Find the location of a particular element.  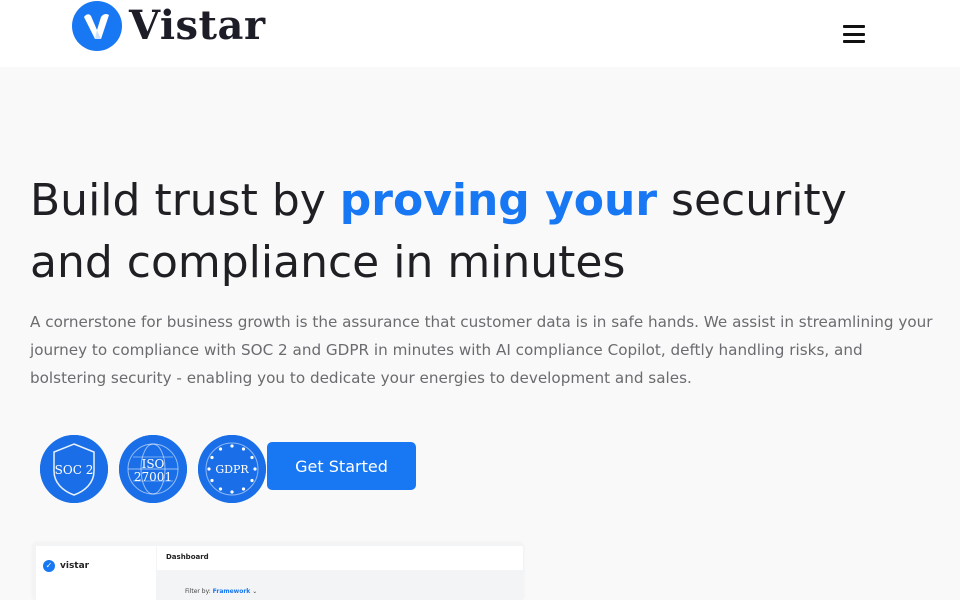

globe-icon: ISO 27001 is located at coordinates (153, 469).